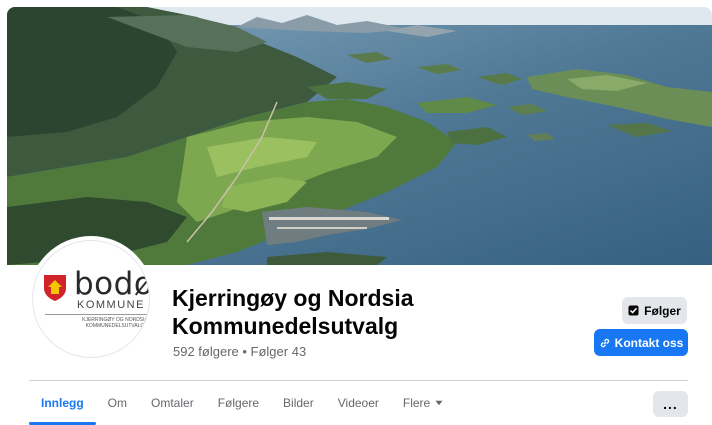 The image size is (712, 425). What do you see at coordinates (239, 351) in the screenshot?
I see `follower-stats: 592 følgere • Følger 43` at bounding box center [239, 351].